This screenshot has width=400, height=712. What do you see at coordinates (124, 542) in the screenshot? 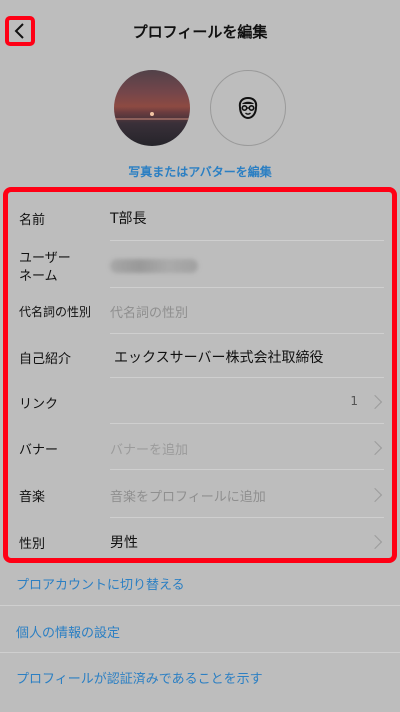
I see `gender-value: 男性` at bounding box center [124, 542].